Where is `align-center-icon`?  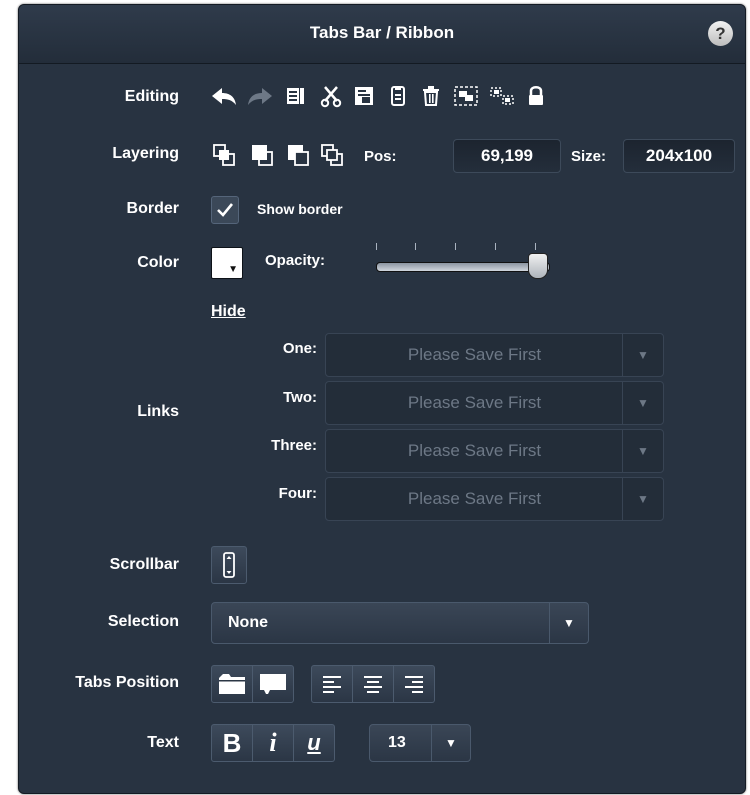
align-center-icon is located at coordinates (373, 684).